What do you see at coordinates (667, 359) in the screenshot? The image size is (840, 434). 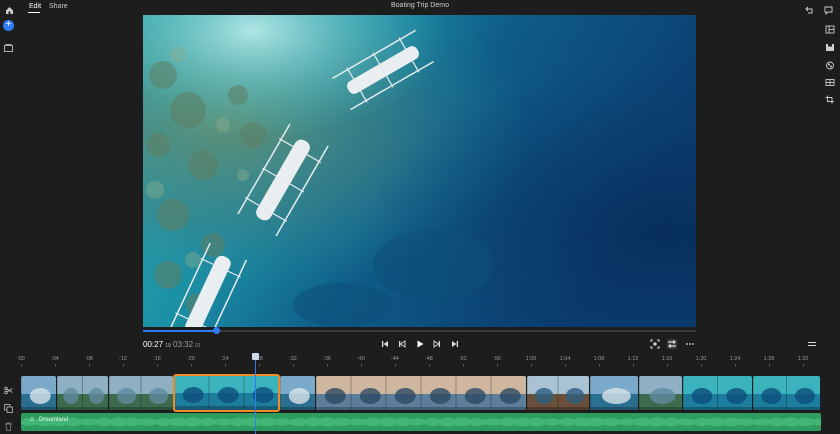 I see `ruler-tick-label: 1:16` at bounding box center [667, 359].